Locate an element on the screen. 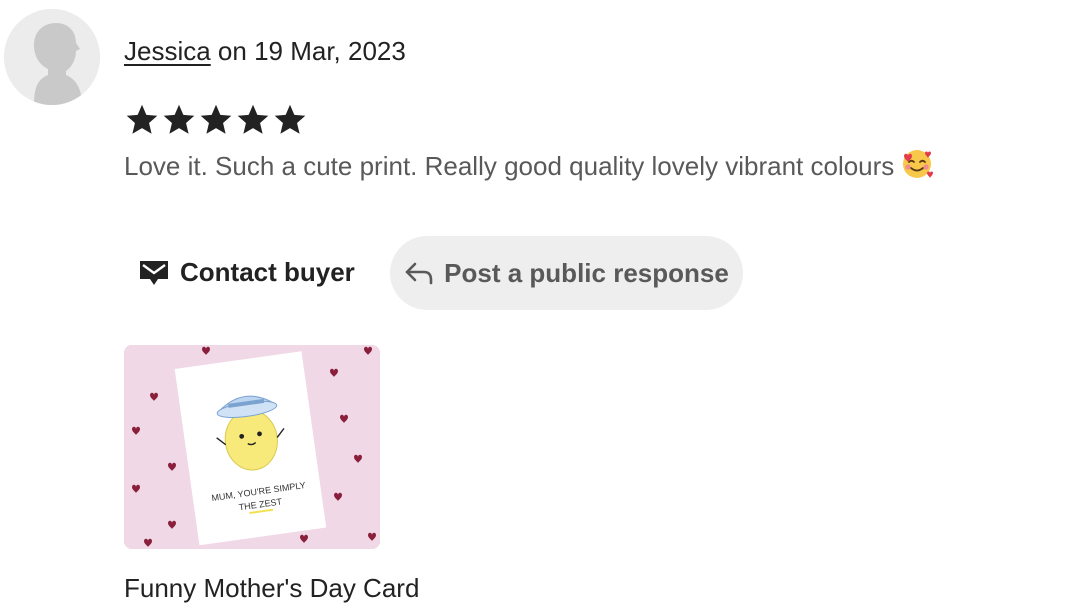 This screenshot has width=1084, height=616. envelope-icon is located at coordinates (154, 273).